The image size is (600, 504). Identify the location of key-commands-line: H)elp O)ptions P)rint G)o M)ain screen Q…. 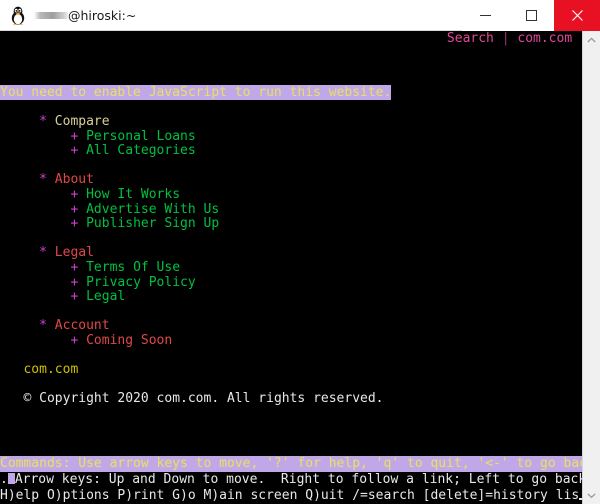
(291, 496).